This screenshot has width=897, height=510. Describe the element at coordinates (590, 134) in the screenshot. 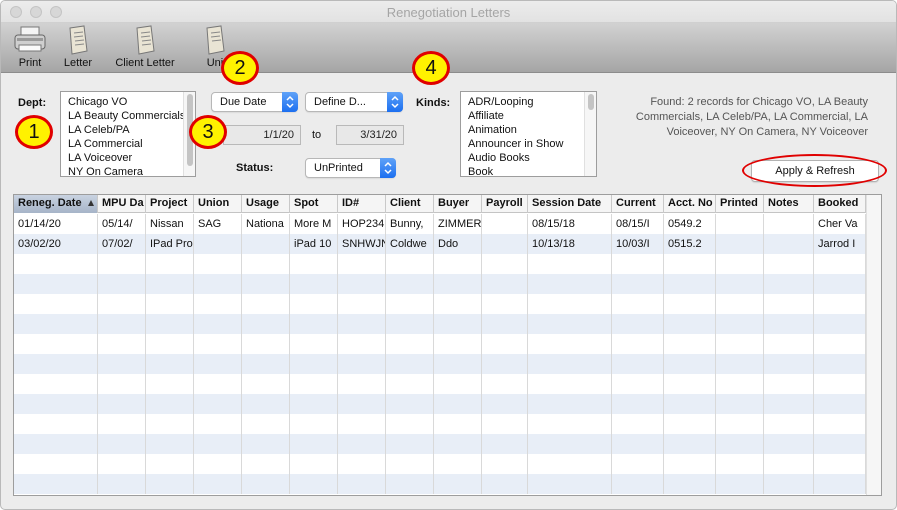

I see `kinds-scrollbar` at that location.